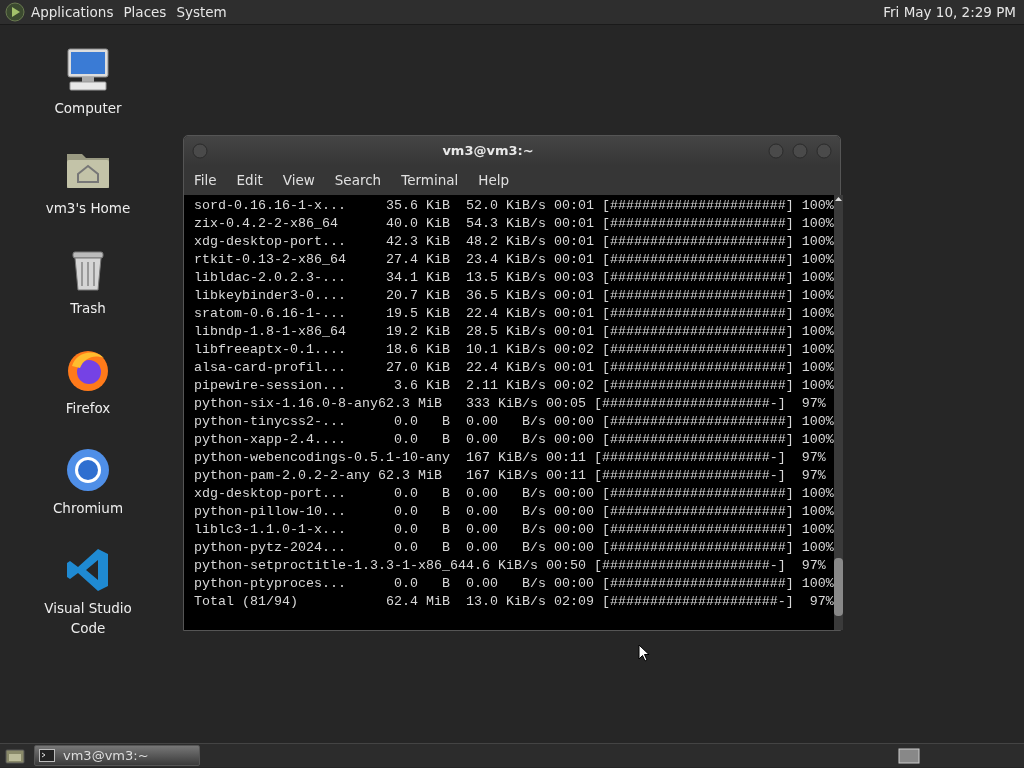 The height and width of the screenshot is (768, 1024). Describe the element at coordinates (494, 180) in the screenshot. I see `menu-item: Help` at that location.